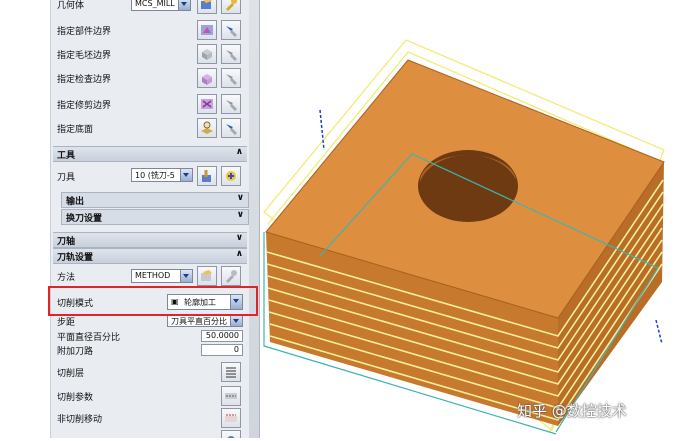 The height and width of the screenshot is (441, 674). Describe the element at coordinates (66, 278) in the screenshot. I see `method-label: 方法` at that location.